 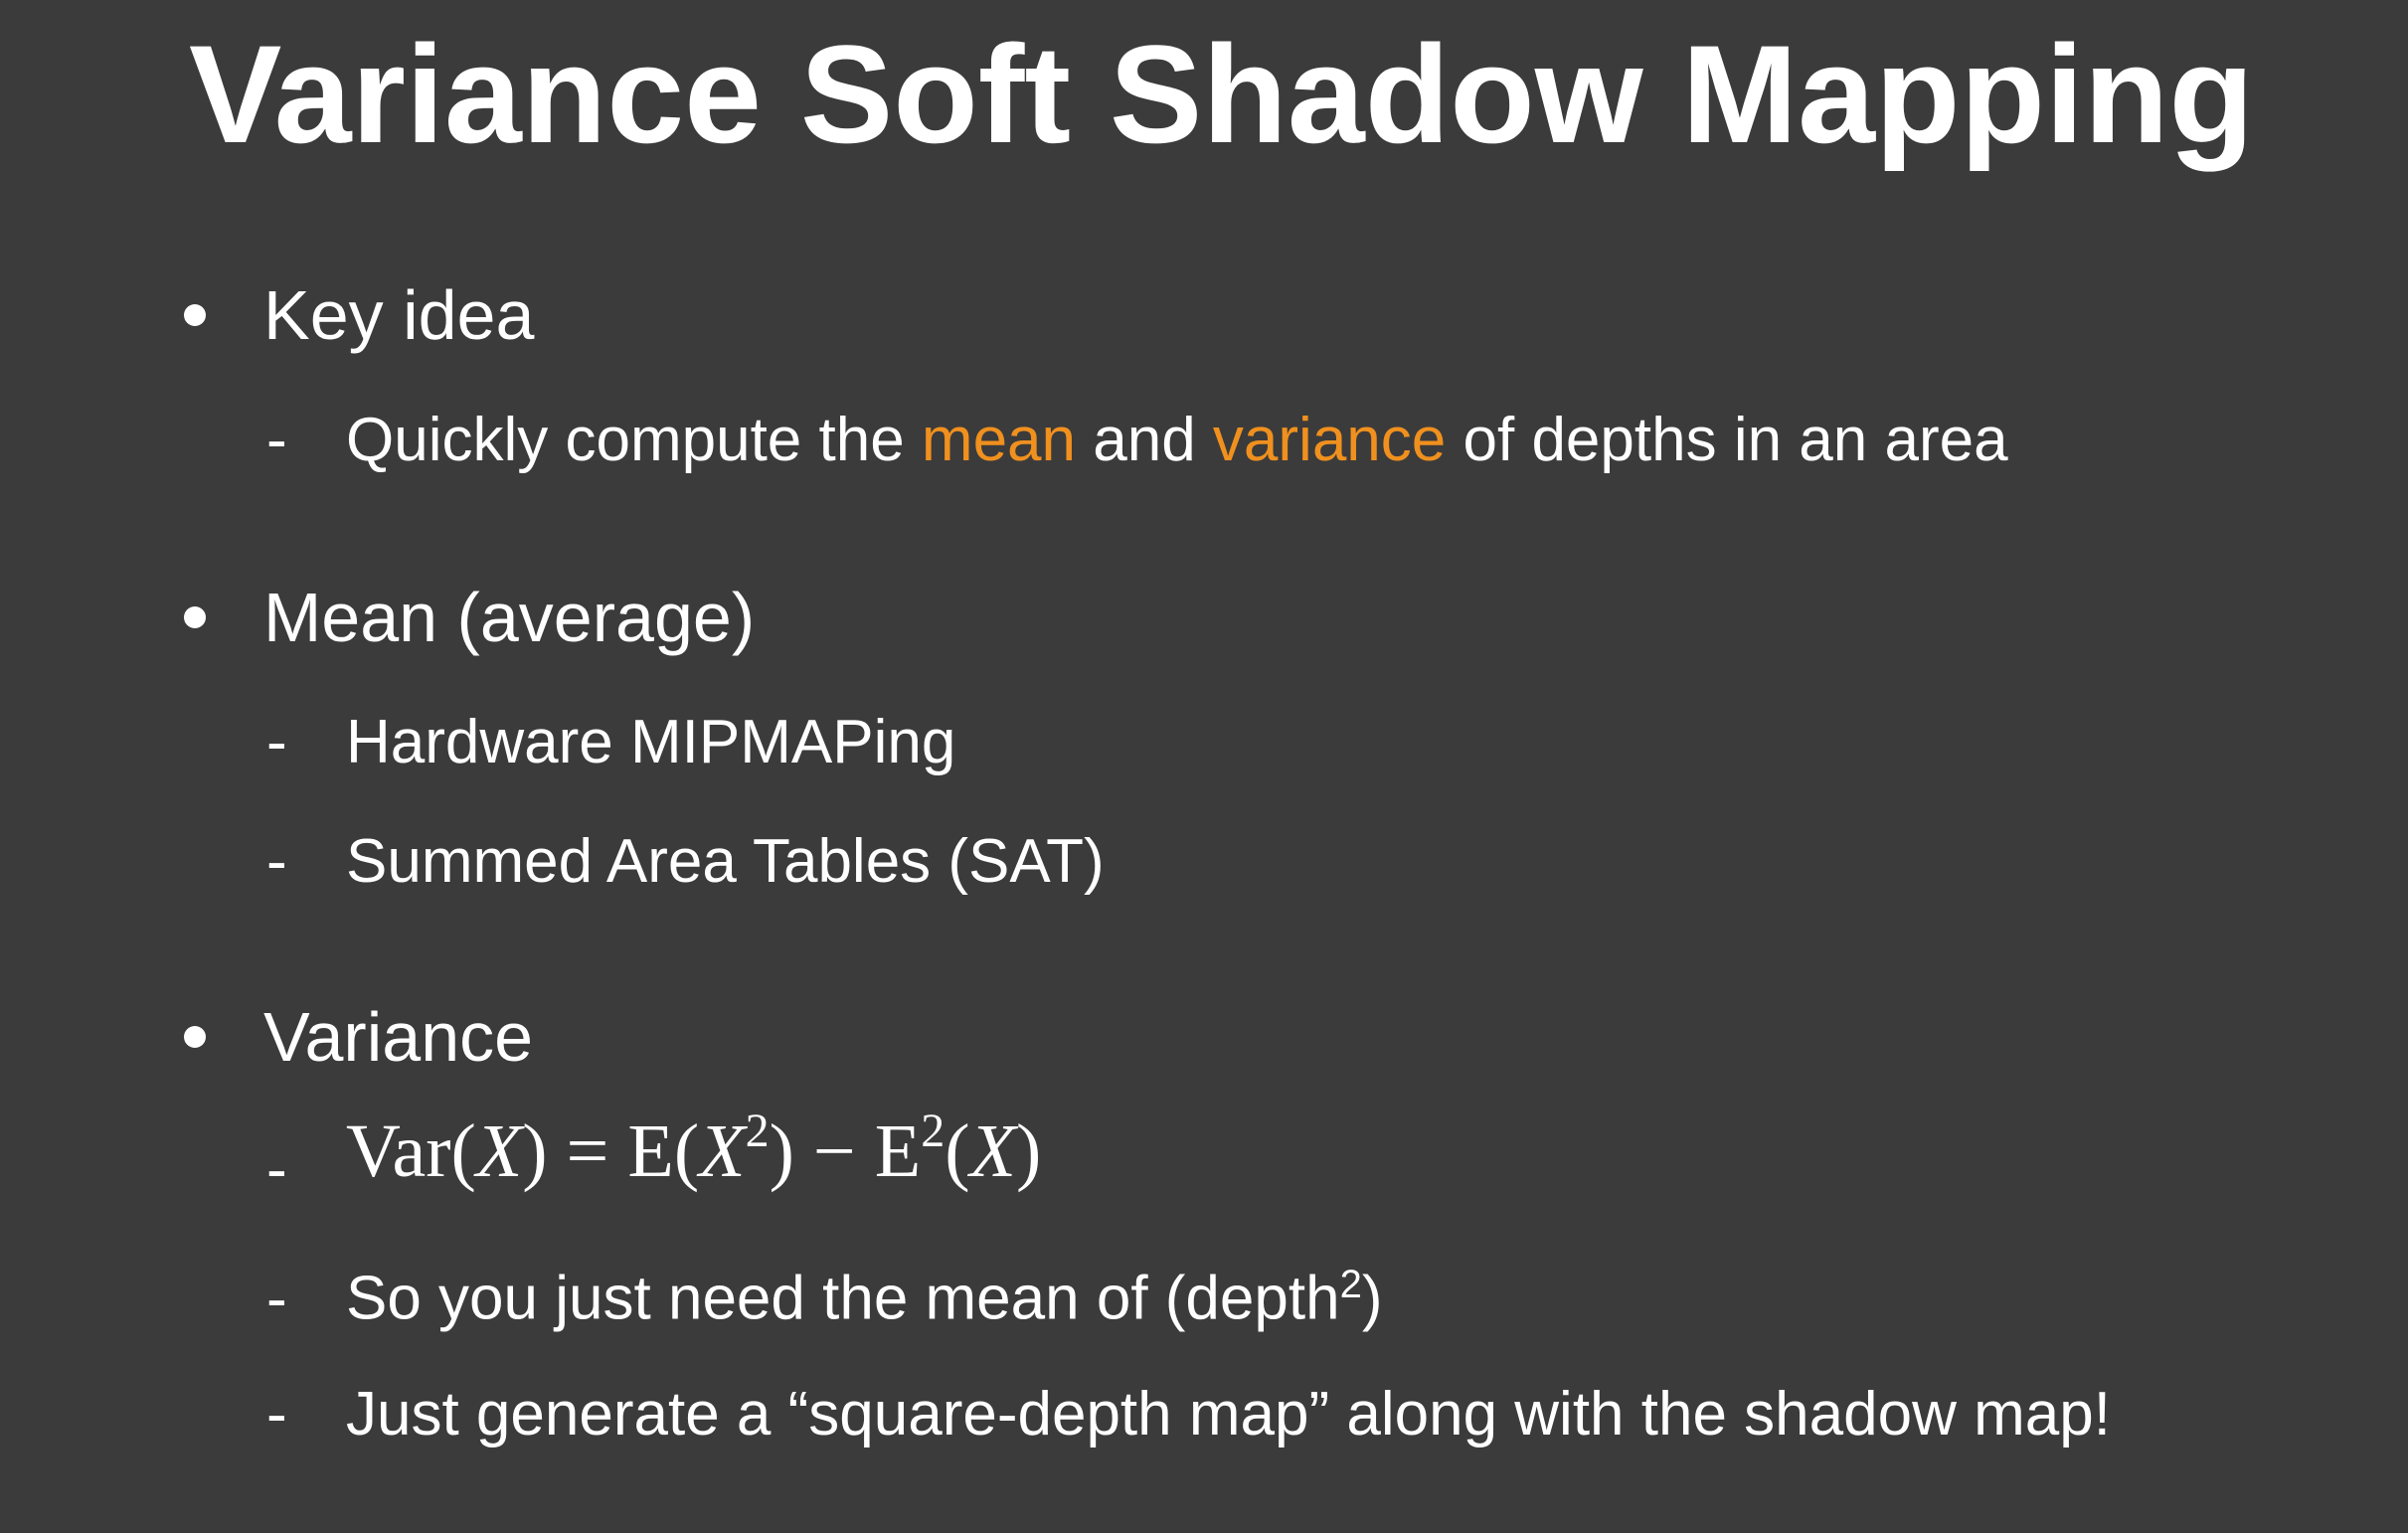 I want to click on highlight-mean: mean, so click(x=999, y=440).